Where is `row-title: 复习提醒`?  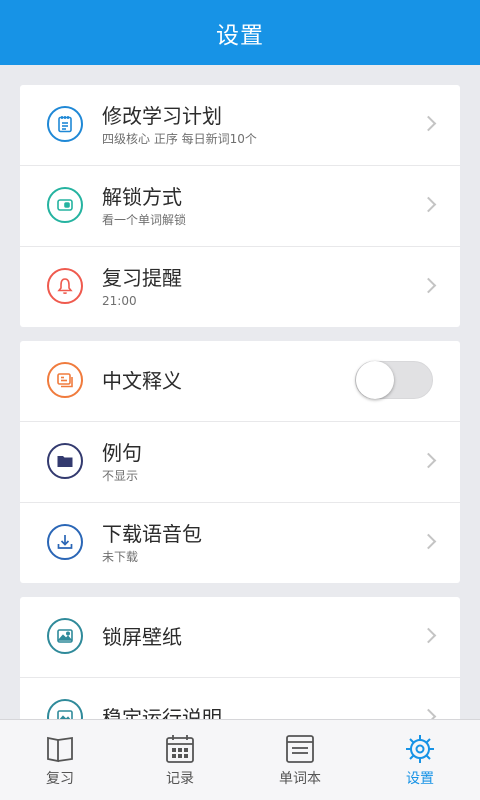
row-title: 复习提醒 is located at coordinates (142, 278).